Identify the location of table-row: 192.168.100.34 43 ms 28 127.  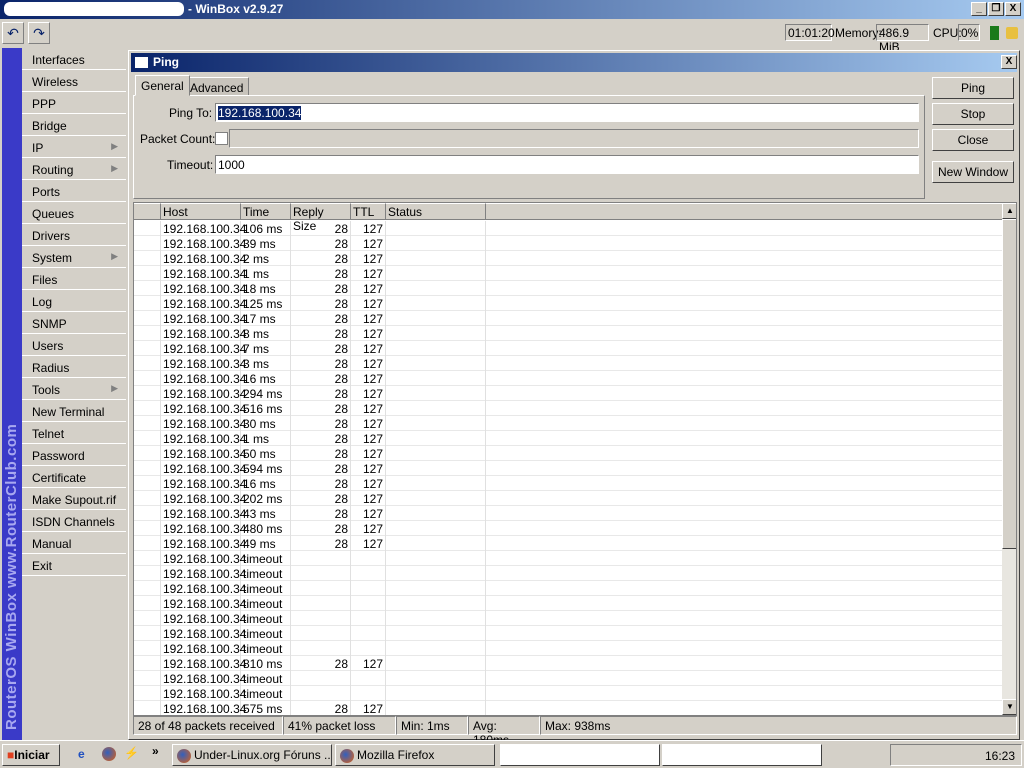
(568, 513).